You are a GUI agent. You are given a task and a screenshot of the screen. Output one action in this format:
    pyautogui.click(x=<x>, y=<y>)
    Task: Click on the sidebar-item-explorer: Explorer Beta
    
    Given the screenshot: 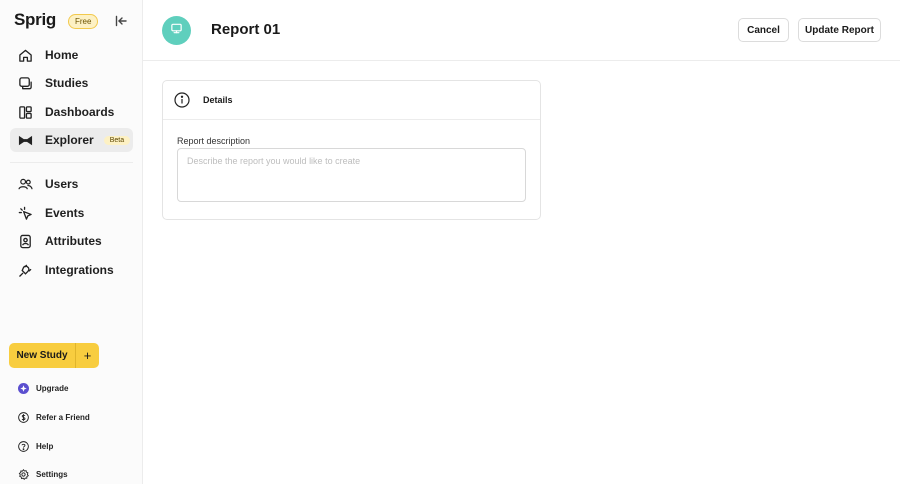 What is the action you would take?
    pyautogui.click(x=71, y=140)
    